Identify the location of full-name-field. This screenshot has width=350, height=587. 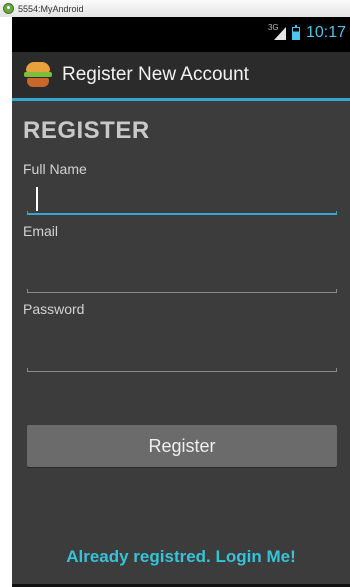
(182, 200).